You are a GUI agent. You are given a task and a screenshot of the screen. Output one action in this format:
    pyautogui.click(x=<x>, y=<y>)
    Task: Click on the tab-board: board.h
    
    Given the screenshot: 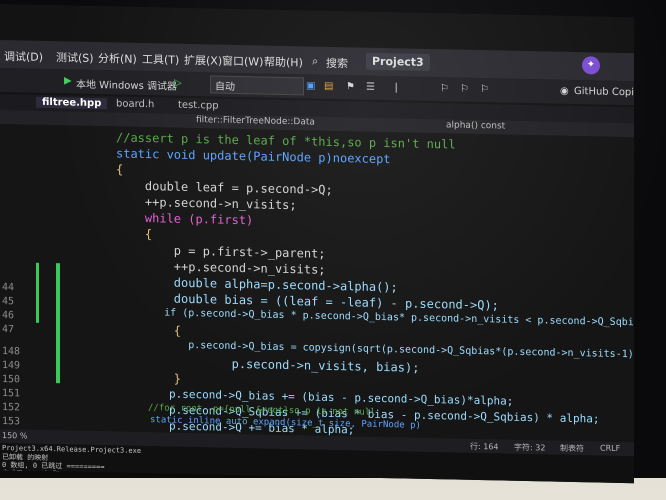 What is the action you would take?
    pyautogui.click(x=135, y=104)
    